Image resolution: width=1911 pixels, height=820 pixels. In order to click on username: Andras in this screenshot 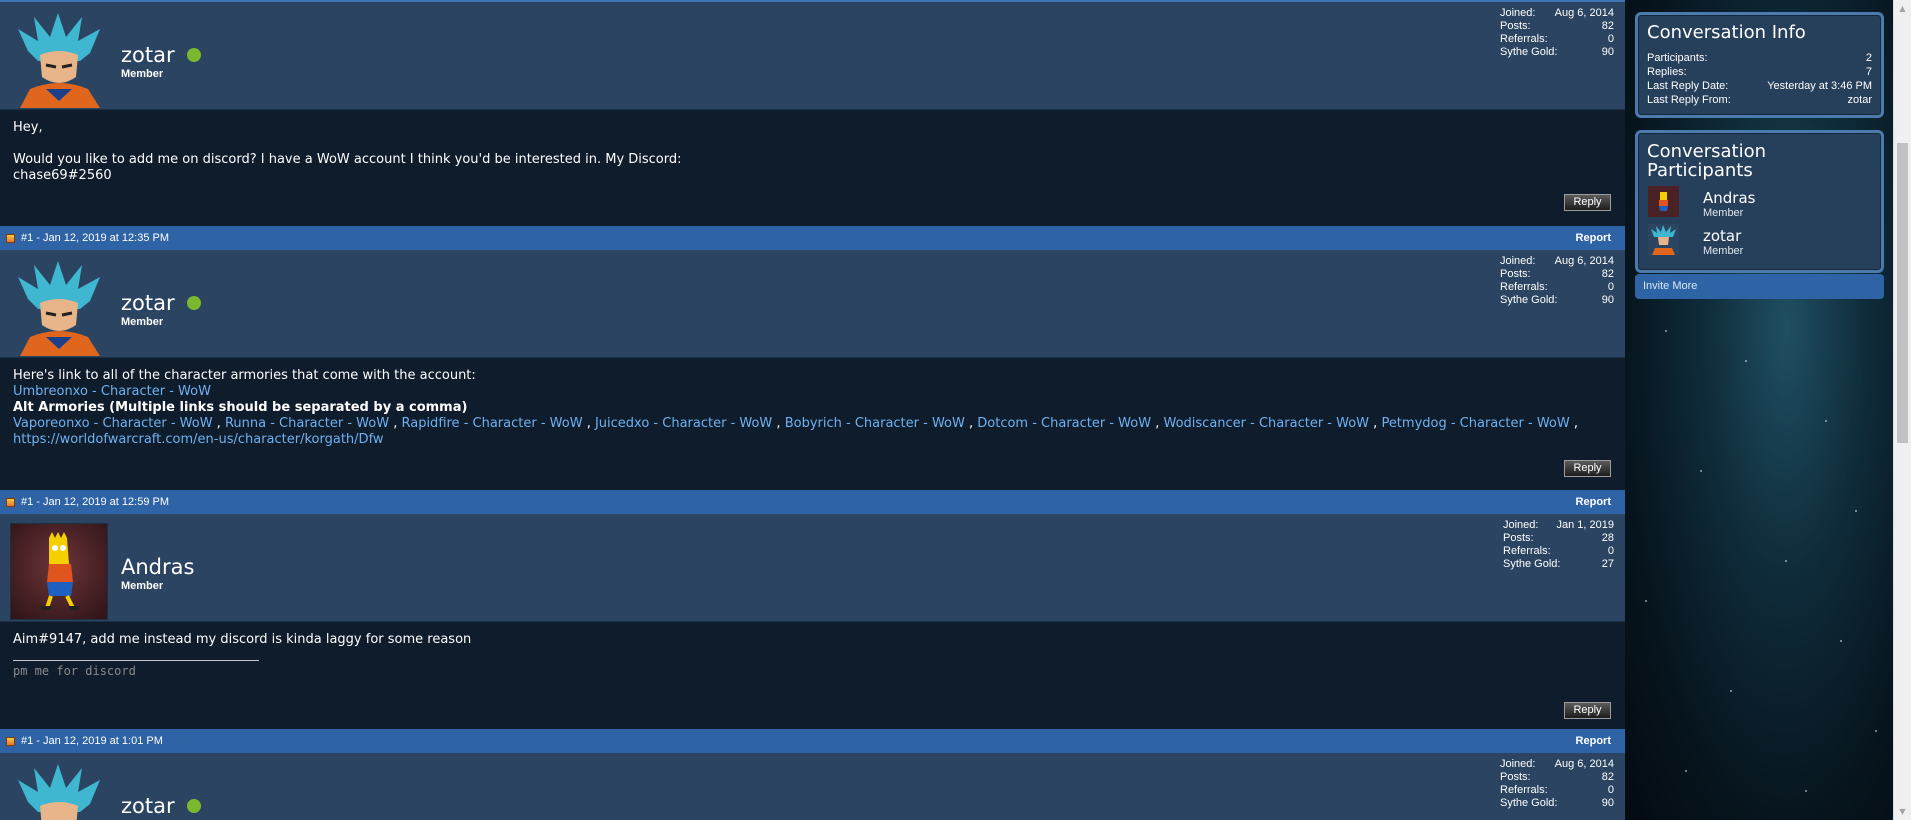, I will do `click(157, 567)`.